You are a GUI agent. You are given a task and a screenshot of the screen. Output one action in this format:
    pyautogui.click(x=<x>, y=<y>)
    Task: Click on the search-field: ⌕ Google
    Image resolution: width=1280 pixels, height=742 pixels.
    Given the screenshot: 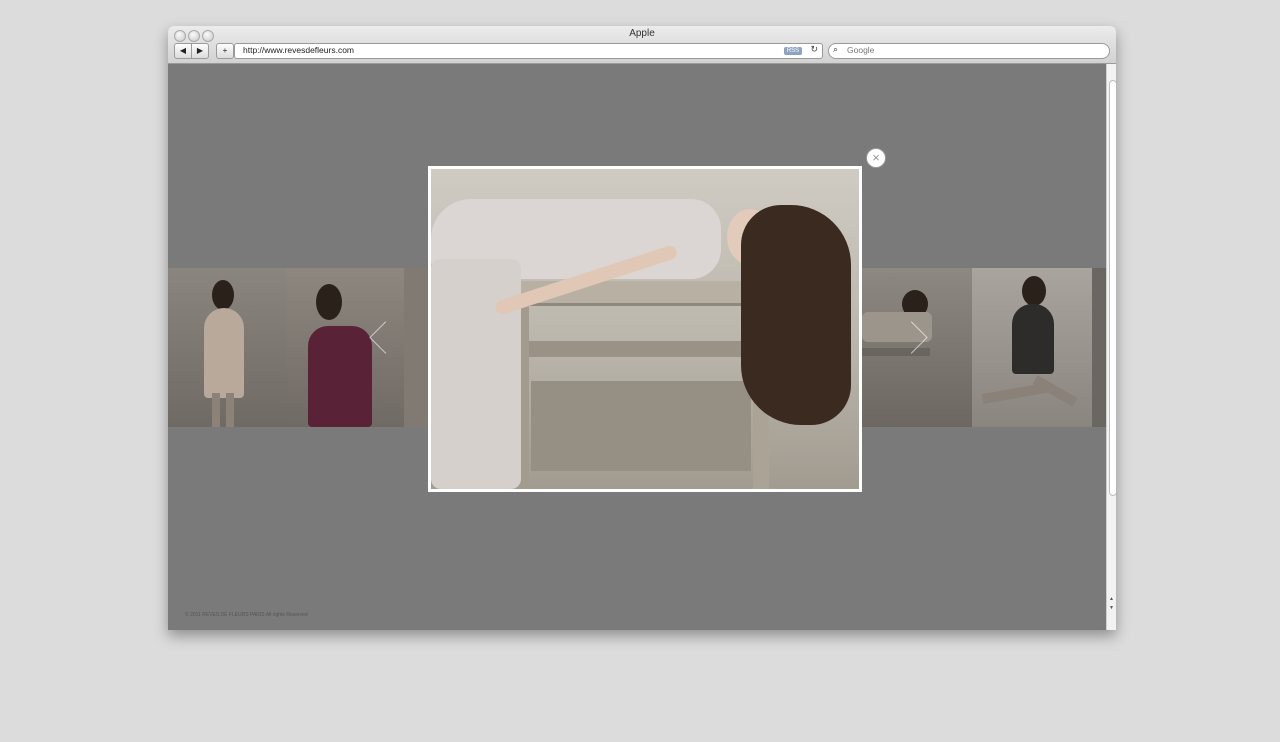 What is the action you would take?
    pyautogui.click(x=969, y=51)
    